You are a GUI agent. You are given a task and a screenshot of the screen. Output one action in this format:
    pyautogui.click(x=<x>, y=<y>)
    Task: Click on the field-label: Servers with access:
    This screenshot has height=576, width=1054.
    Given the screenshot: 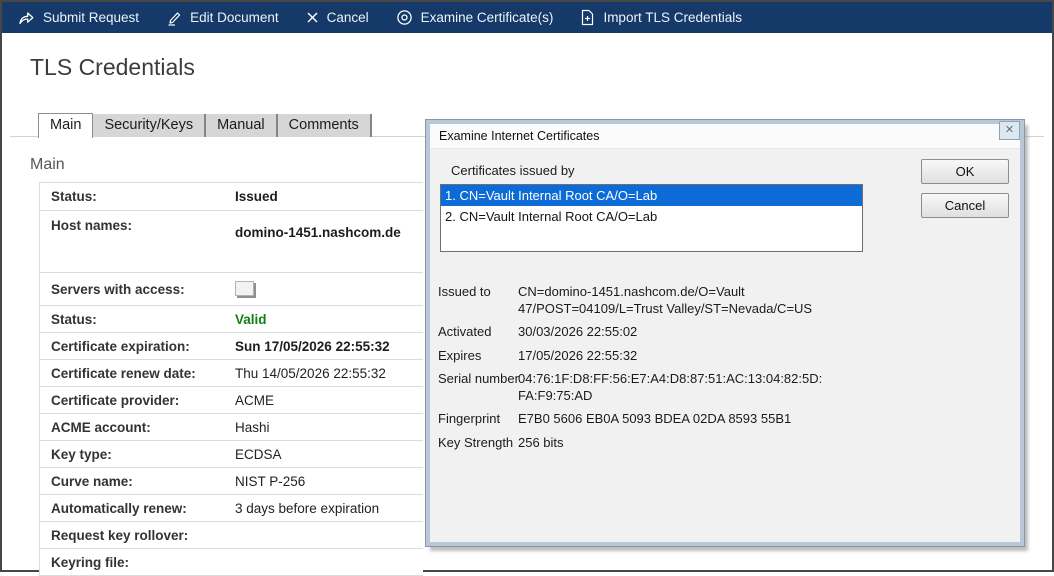 What is the action you would take?
    pyautogui.click(x=118, y=289)
    